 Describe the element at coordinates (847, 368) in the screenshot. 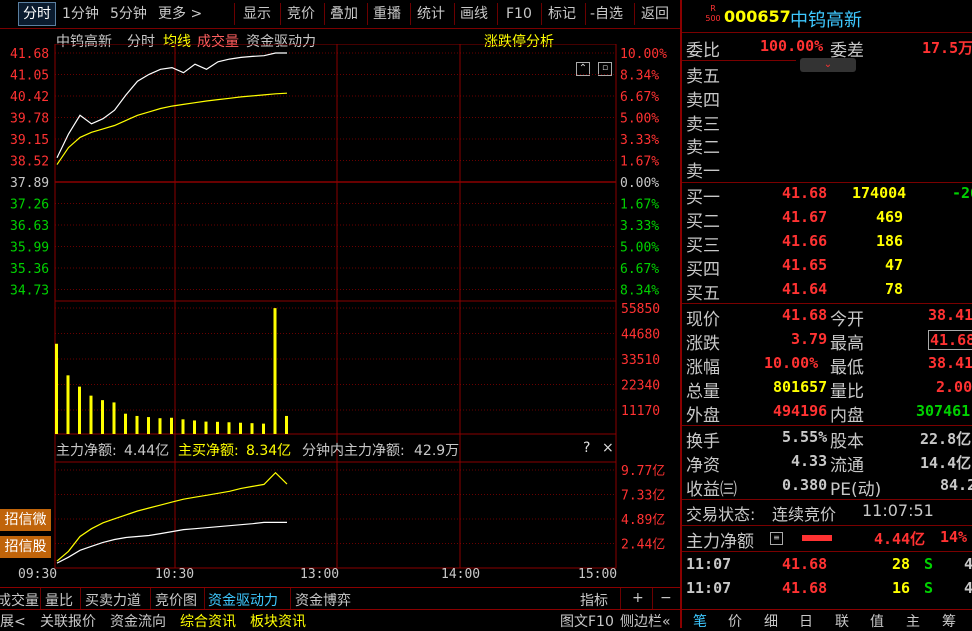

I see `quote-label: 最低` at that location.